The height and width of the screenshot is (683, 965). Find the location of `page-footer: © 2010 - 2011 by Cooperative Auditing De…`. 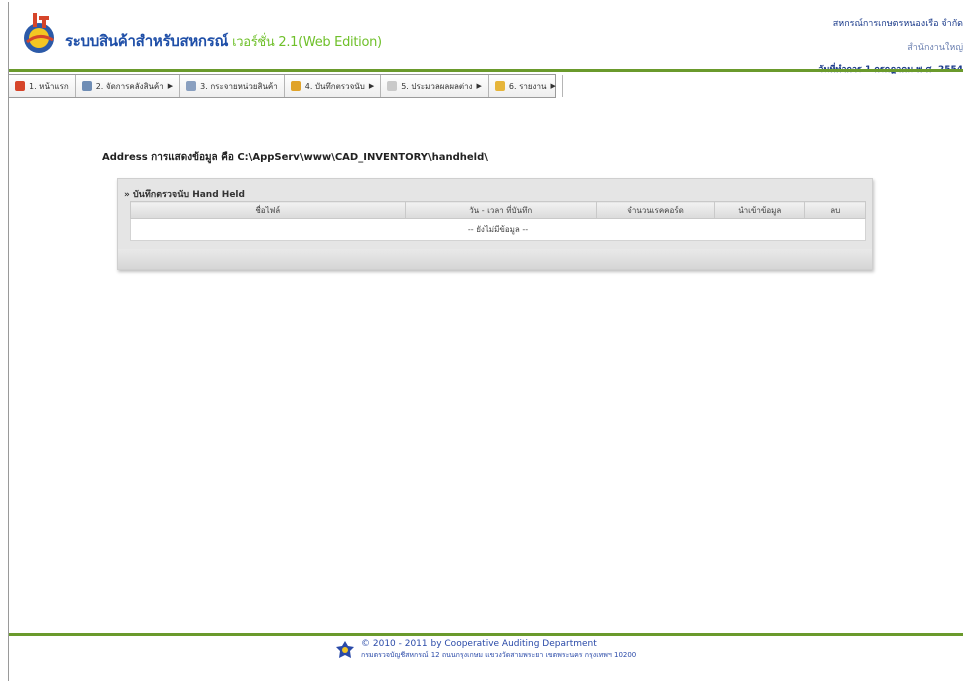

page-footer: © 2010 - 2011 by Cooperative Auditing De… is located at coordinates (485, 650).